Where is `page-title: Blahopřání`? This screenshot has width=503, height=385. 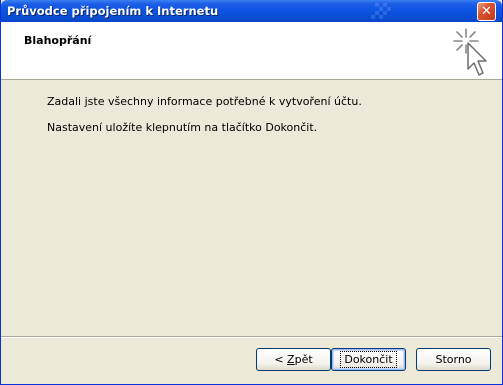
page-title: Blahopřání is located at coordinates (58, 40).